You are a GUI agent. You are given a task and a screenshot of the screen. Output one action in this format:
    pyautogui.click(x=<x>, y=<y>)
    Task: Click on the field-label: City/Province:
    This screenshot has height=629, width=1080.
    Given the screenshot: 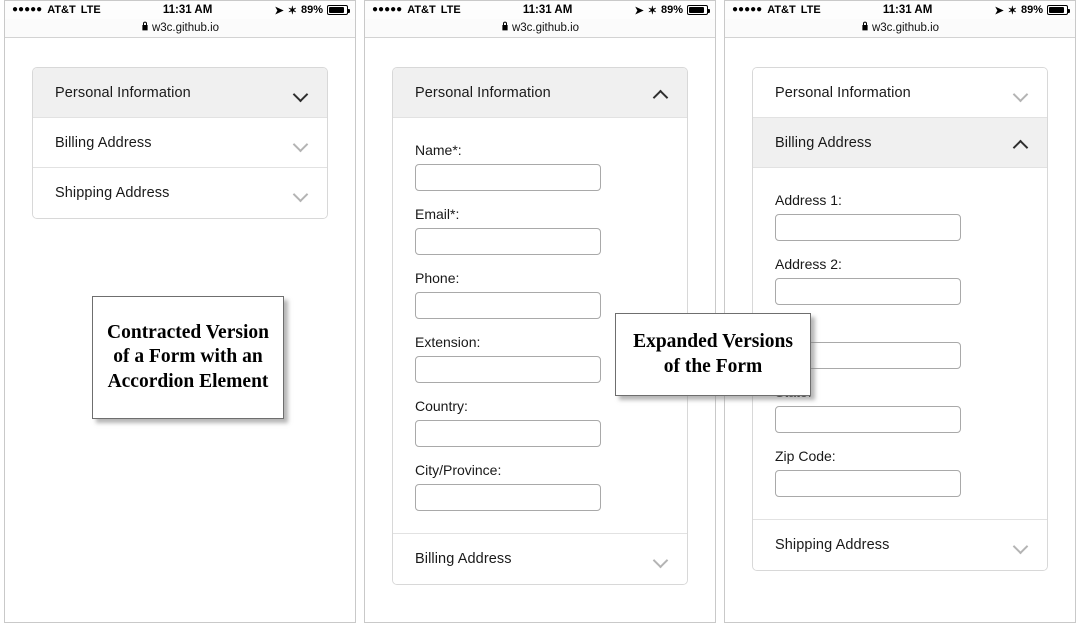 What is the action you would take?
    pyautogui.click(x=458, y=470)
    